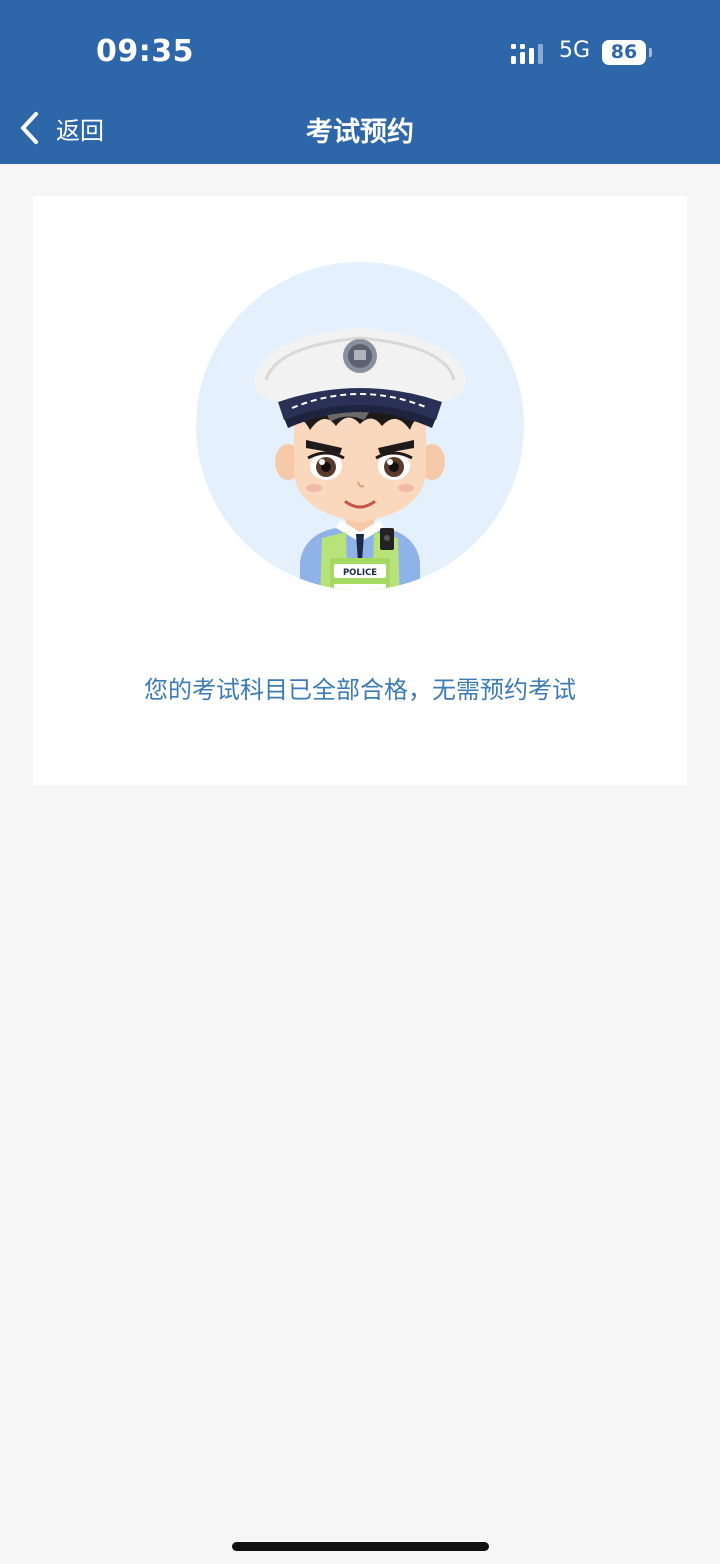  What do you see at coordinates (575, 50) in the screenshot?
I see `network-type: 5G` at bounding box center [575, 50].